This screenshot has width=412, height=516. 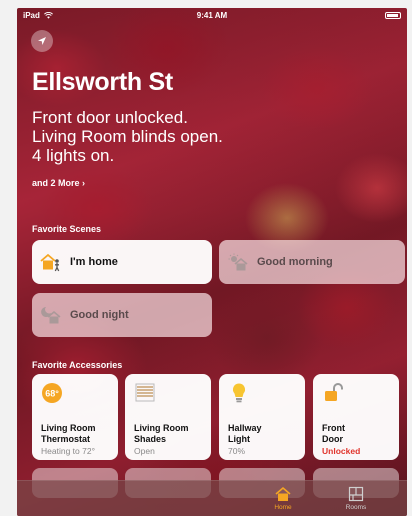 I want to click on home-tab-icon, so click(x=283, y=493).